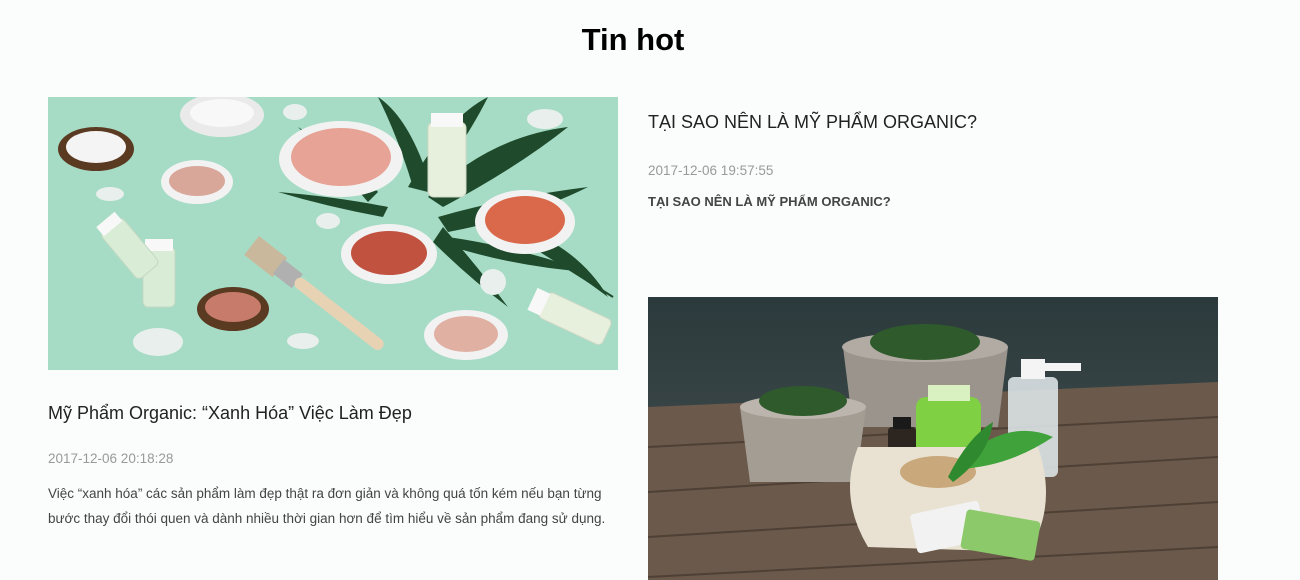  Describe the element at coordinates (633, 39) in the screenshot. I see `section-title: Tin hot` at that location.